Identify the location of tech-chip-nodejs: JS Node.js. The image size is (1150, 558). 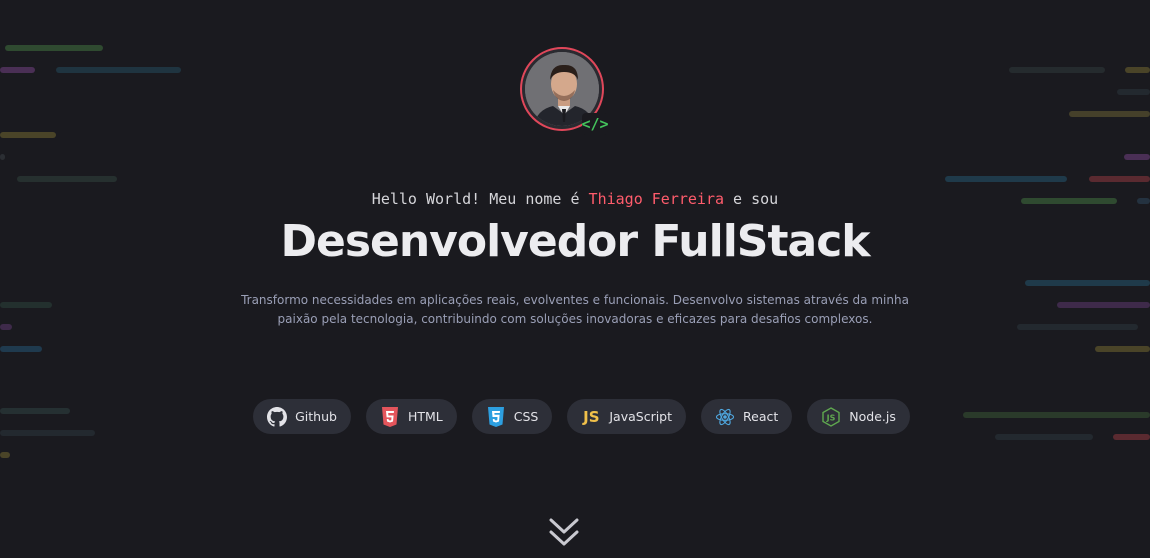
(858, 416).